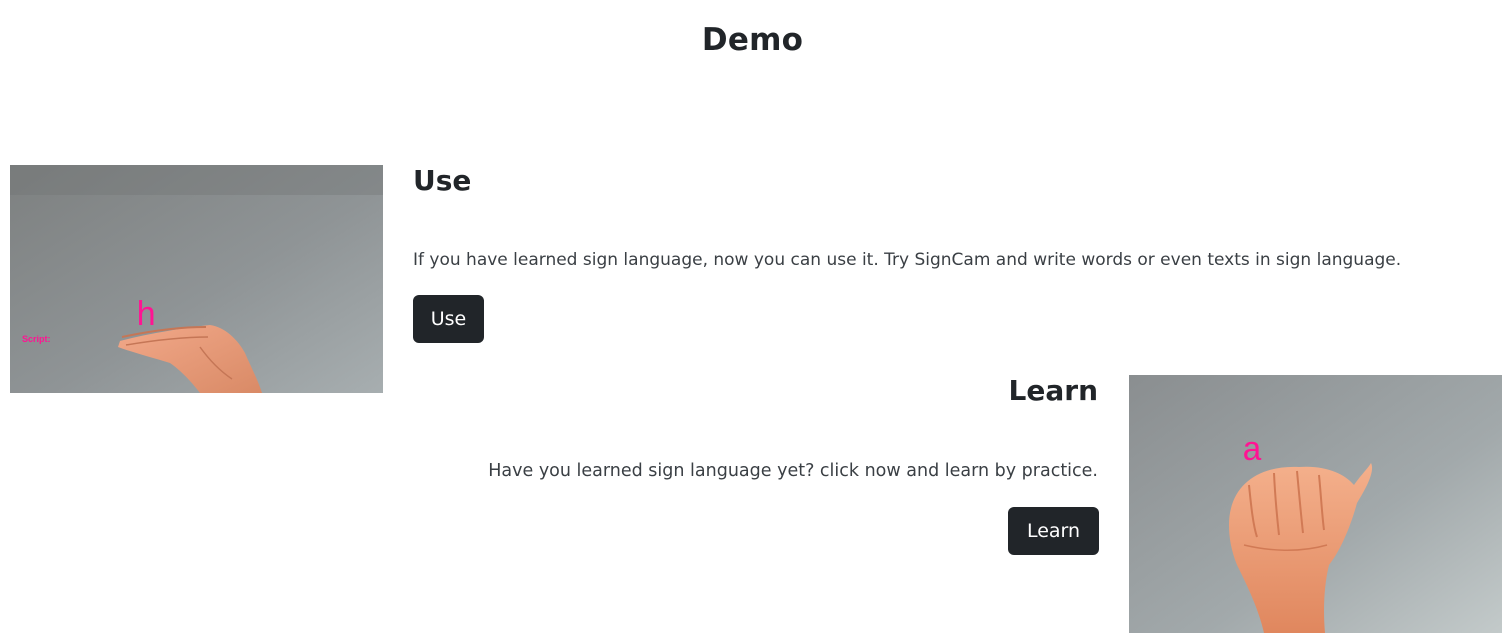  What do you see at coordinates (1053, 390) in the screenshot?
I see `learn-heading: Learn` at bounding box center [1053, 390].